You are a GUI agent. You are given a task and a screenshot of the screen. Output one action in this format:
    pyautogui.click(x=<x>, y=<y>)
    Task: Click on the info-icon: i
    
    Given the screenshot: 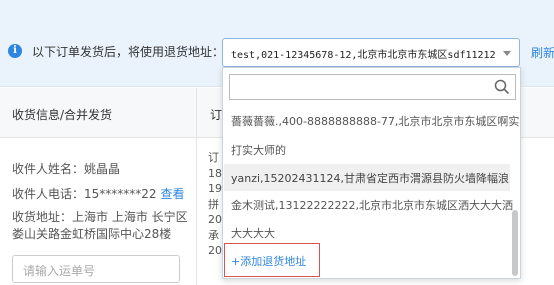 What is the action you would take?
    pyautogui.click(x=15, y=51)
    